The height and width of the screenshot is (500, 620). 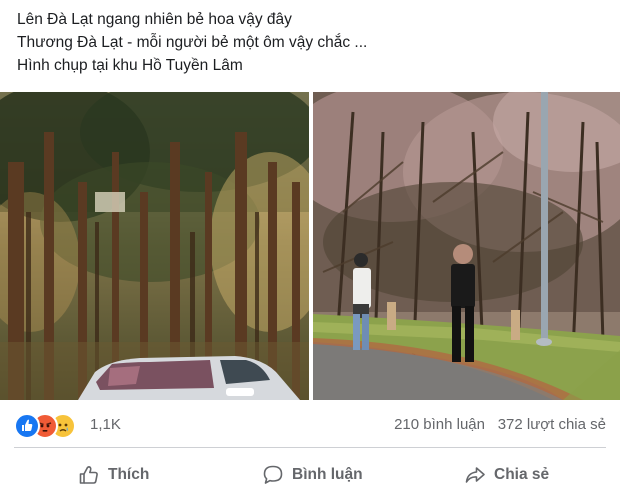 What do you see at coordinates (49, 426) in the screenshot?
I see `reaction-icons` at bounding box center [49, 426].